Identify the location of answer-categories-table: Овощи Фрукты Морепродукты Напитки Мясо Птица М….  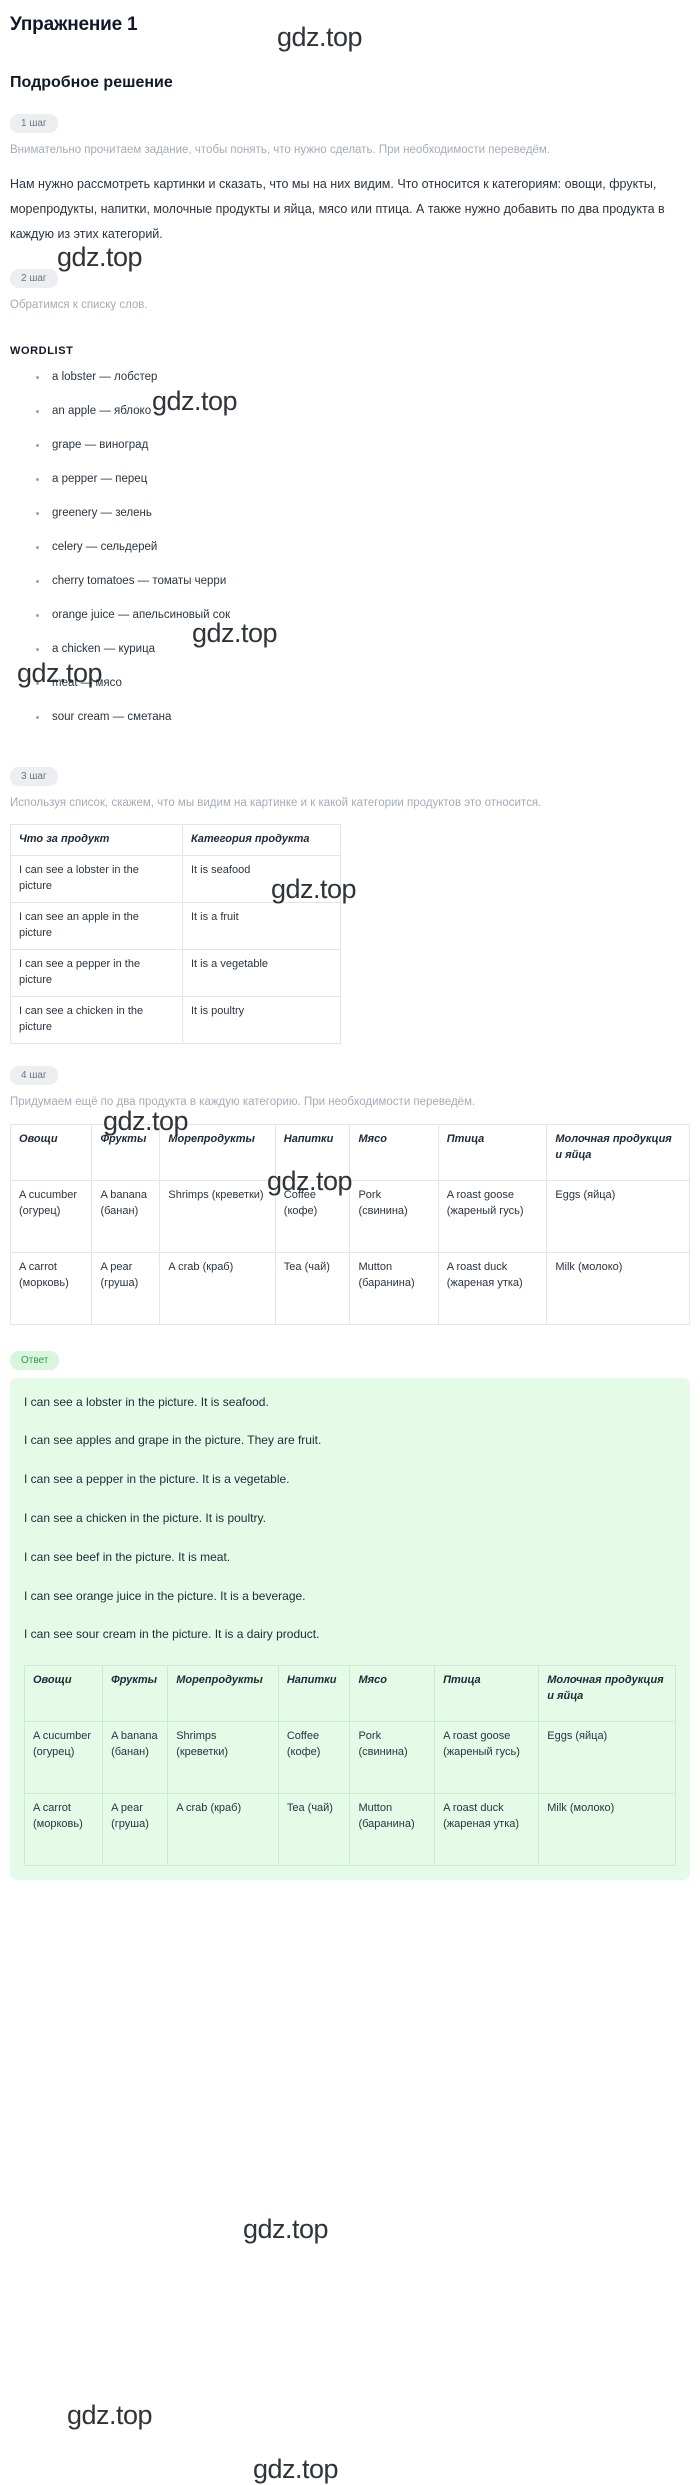
(349, 1766).